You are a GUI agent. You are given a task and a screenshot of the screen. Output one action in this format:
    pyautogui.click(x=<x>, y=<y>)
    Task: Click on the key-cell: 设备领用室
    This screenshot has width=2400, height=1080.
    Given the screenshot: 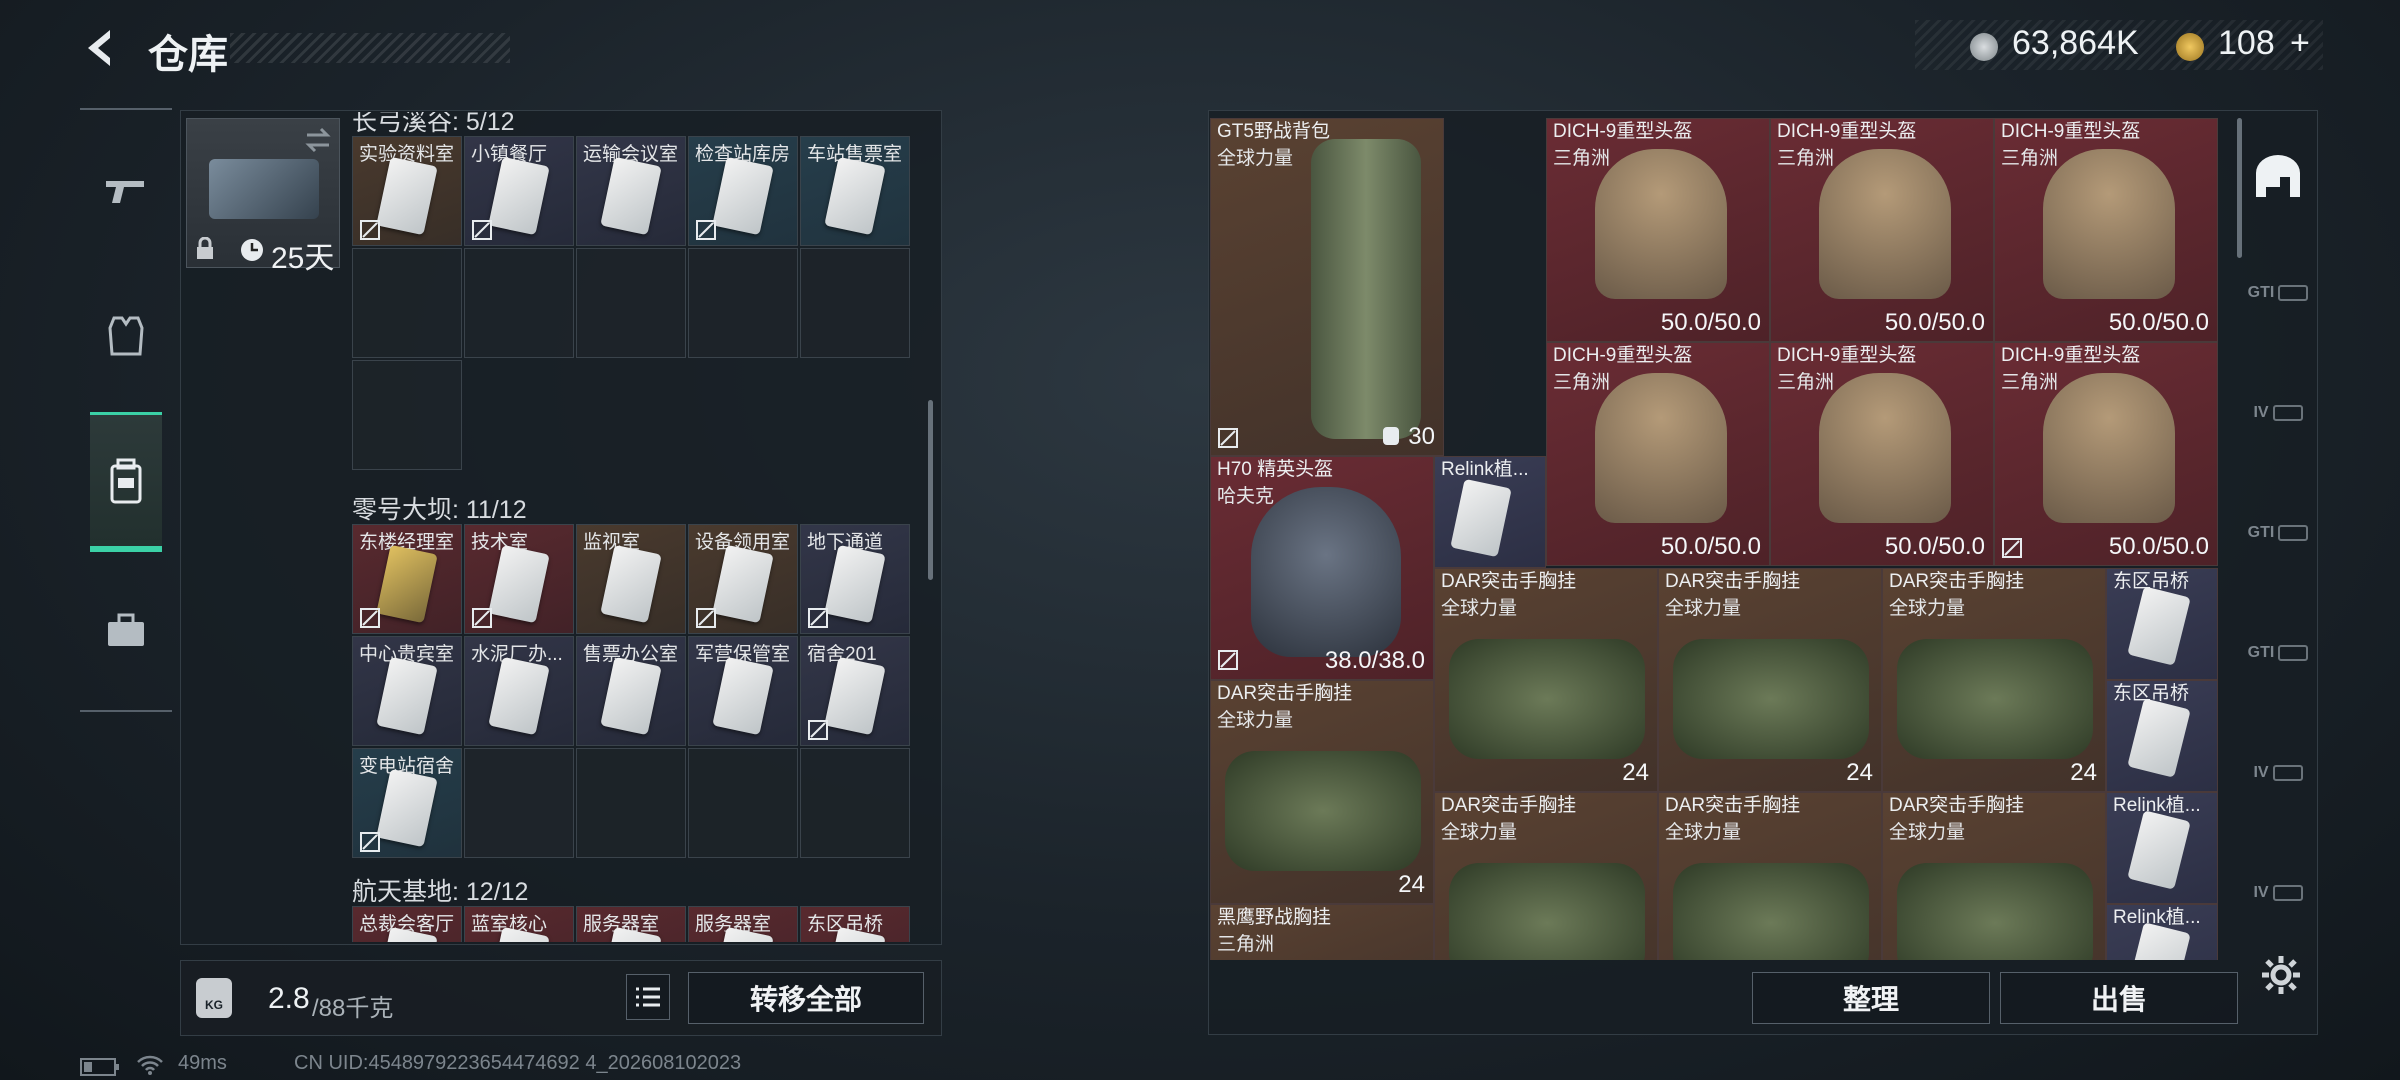 What is the action you would take?
    pyautogui.click(x=743, y=579)
    